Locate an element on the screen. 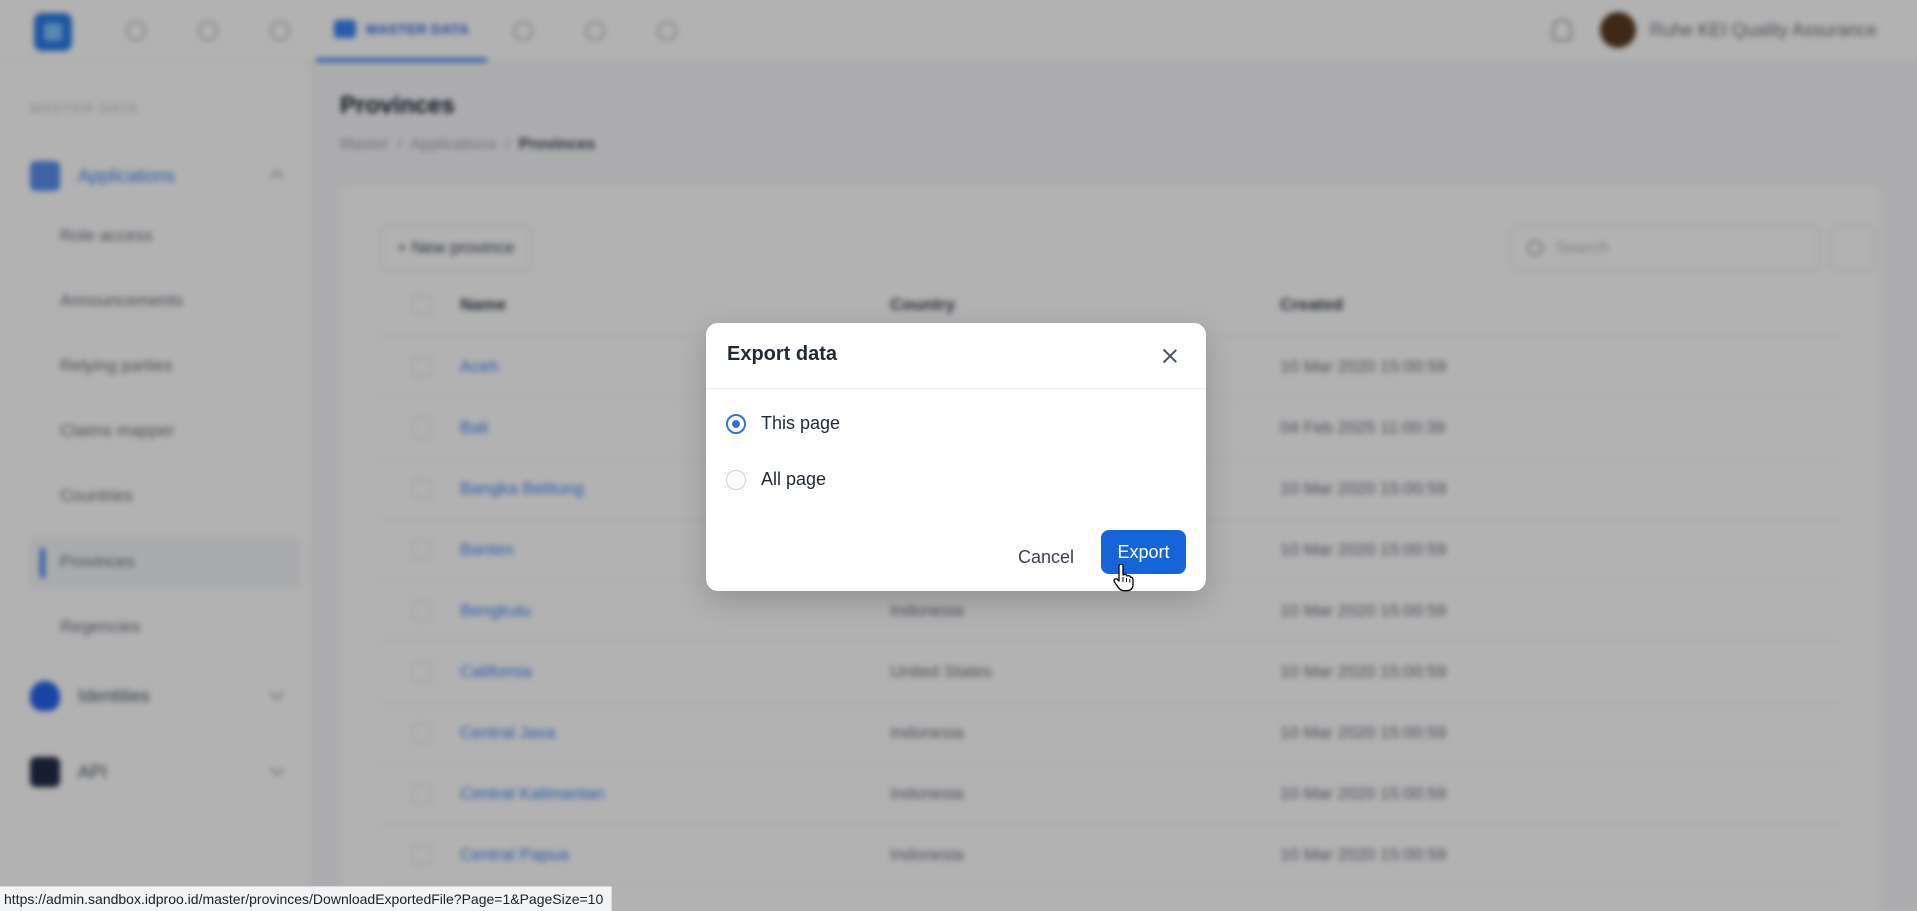 This screenshot has width=1917, height=911. dialog-header: Export data is located at coordinates (956, 356).